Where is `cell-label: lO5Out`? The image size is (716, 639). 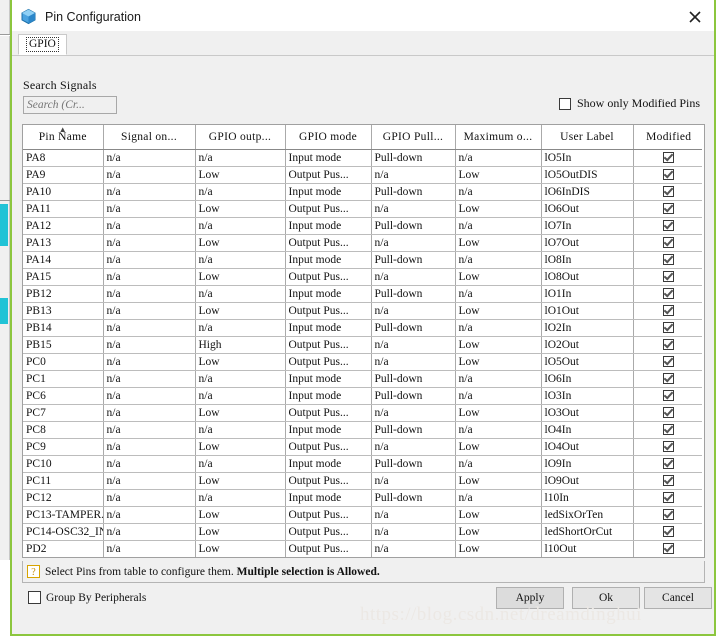
cell-label: lO5Out is located at coordinates (587, 362).